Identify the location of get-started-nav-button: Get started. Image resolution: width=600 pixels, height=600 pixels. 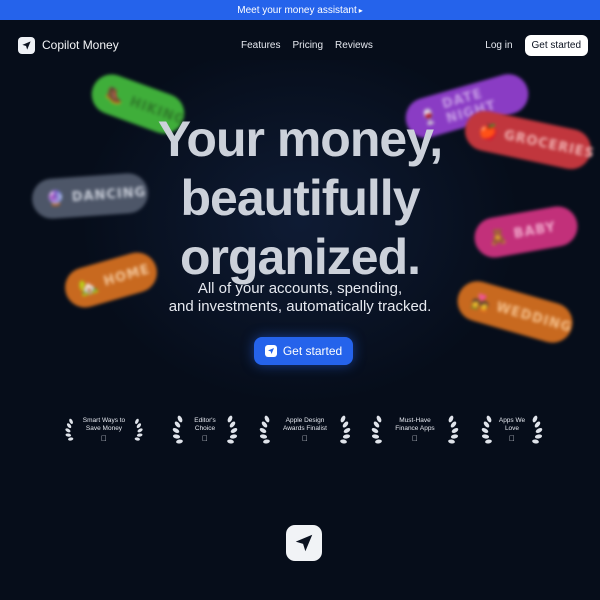
(556, 45).